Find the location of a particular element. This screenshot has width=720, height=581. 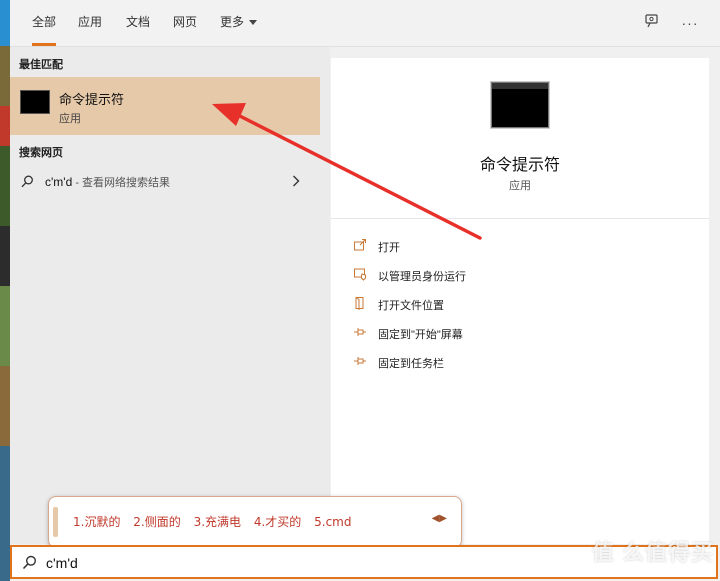

ime-candidate: 3.充满电 is located at coordinates (217, 522).